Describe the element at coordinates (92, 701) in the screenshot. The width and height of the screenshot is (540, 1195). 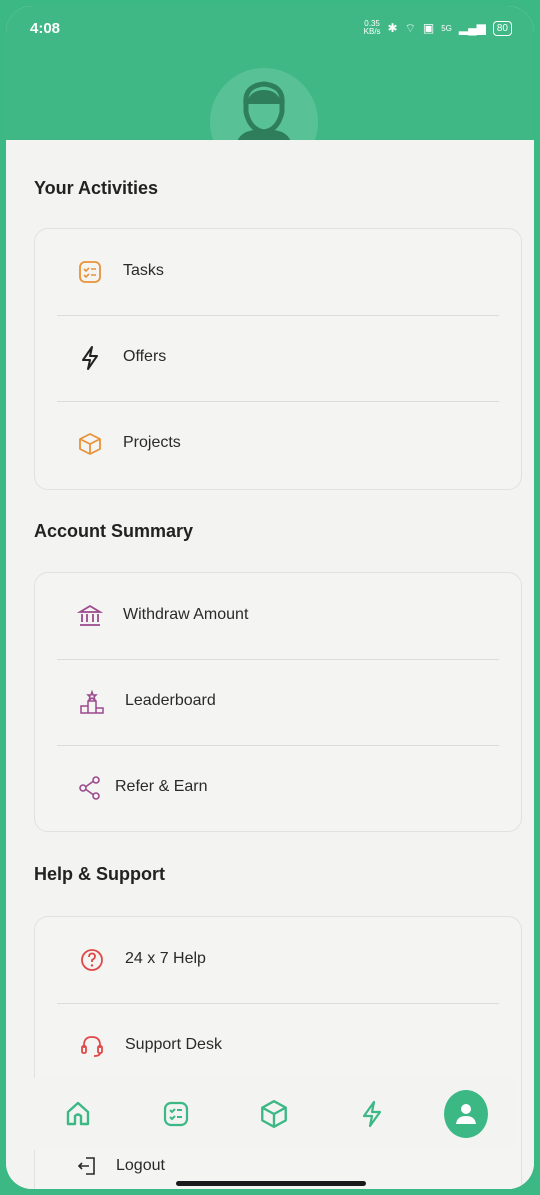
I see `podium-icon` at that location.